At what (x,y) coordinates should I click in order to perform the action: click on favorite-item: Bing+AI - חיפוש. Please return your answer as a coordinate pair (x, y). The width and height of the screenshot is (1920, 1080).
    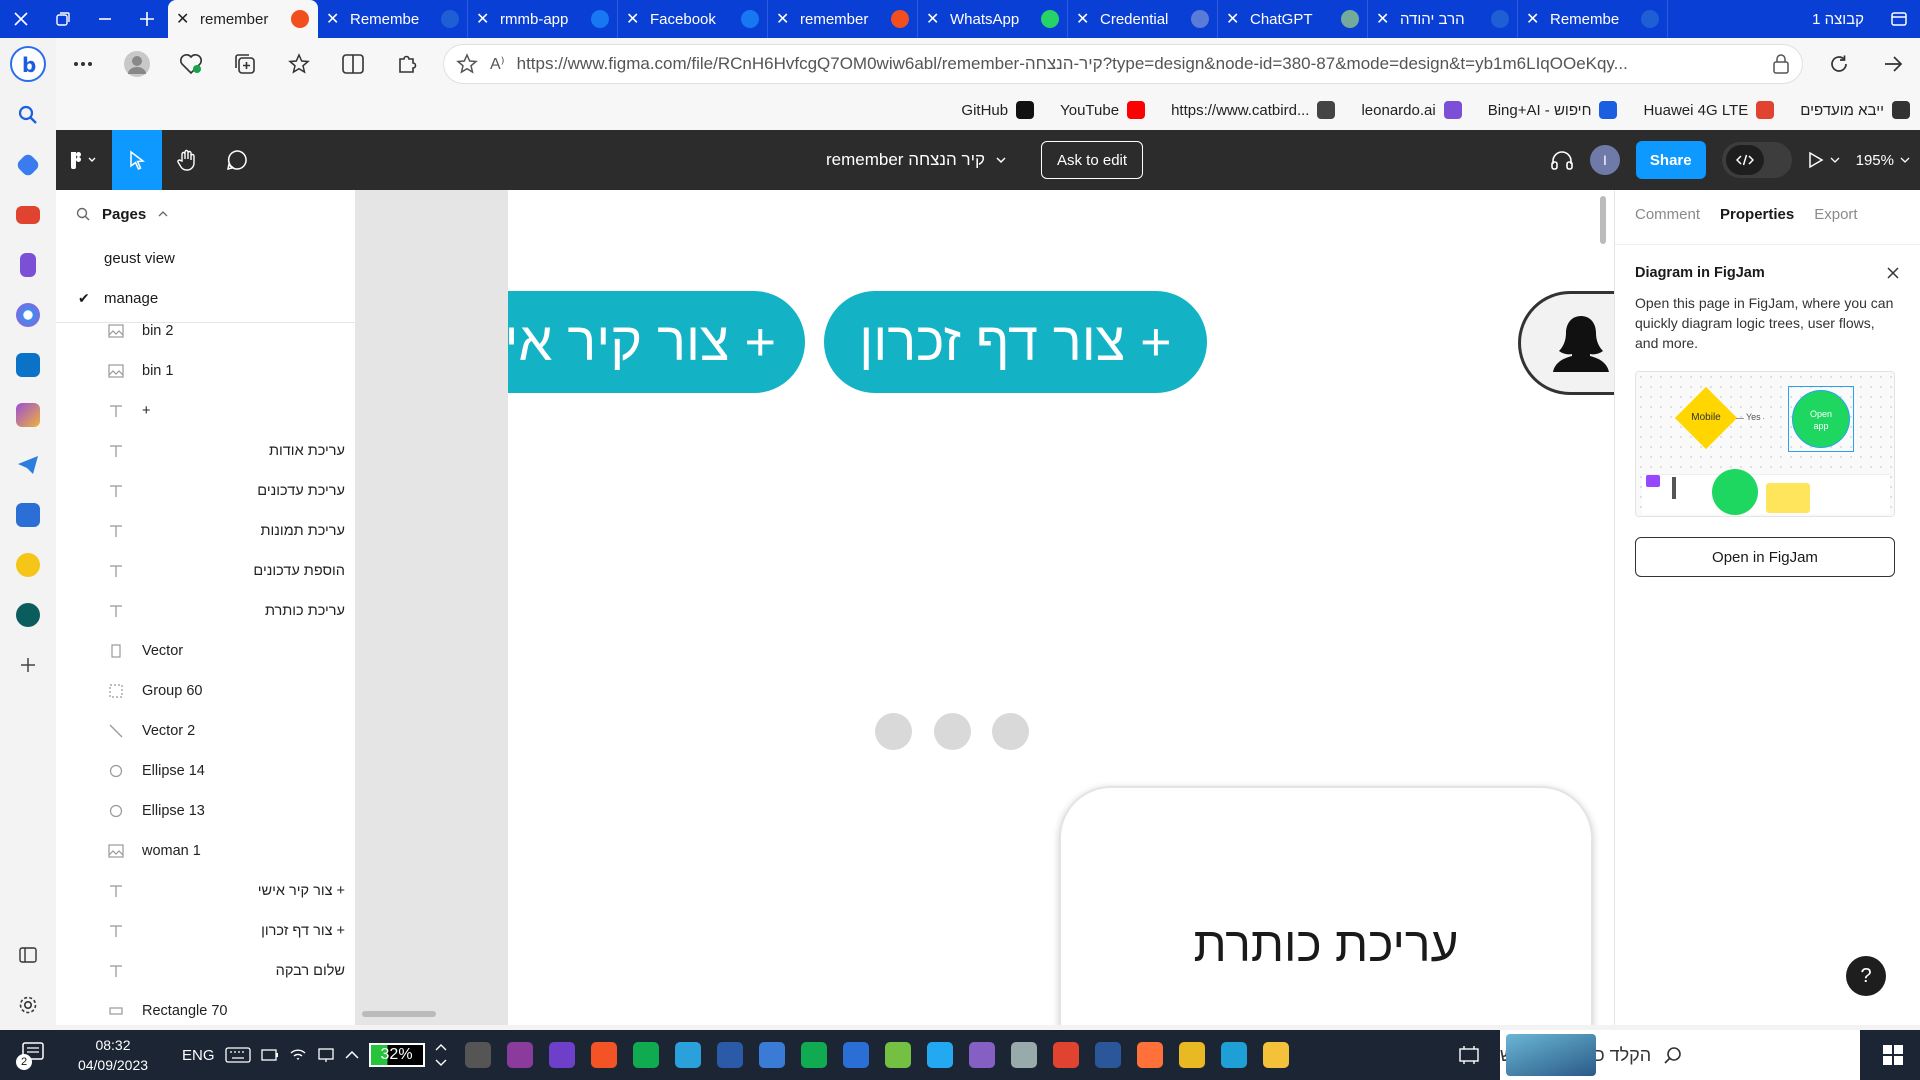
    Looking at the image, I should click on (1553, 110).